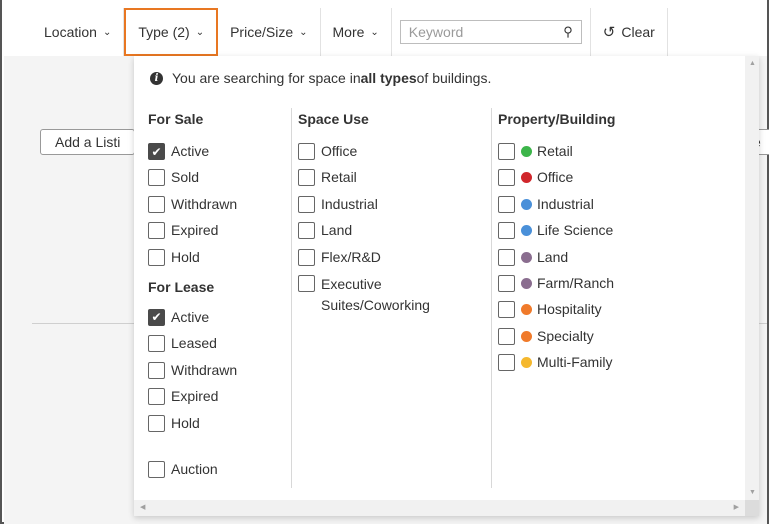 Image resolution: width=769 pixels, height=524 pixels. What do you see at coordinates (156, 78) in the screenshot?
I see `info-icon: i` at bounding box center [156, 78].